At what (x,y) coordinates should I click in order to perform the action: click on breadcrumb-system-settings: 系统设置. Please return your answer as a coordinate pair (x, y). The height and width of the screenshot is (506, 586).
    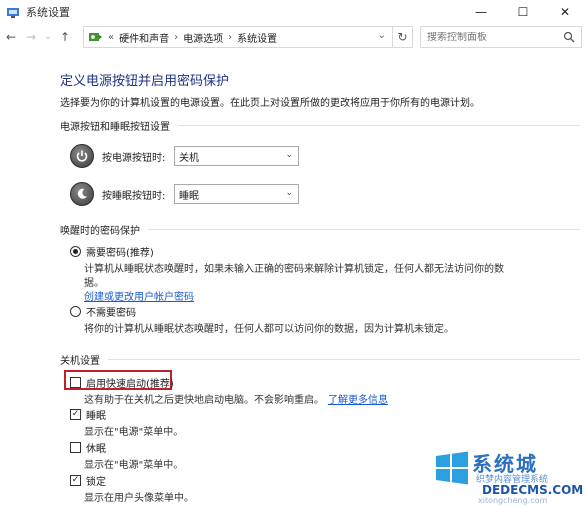
    Looking at the image, I should click on (257, 37).